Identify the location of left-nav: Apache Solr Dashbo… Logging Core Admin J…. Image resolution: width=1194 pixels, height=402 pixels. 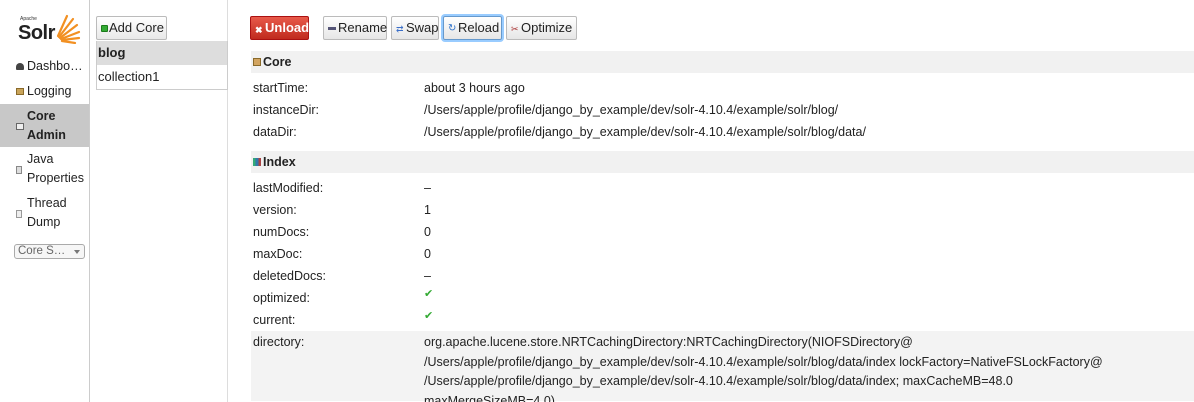
(45, 201).